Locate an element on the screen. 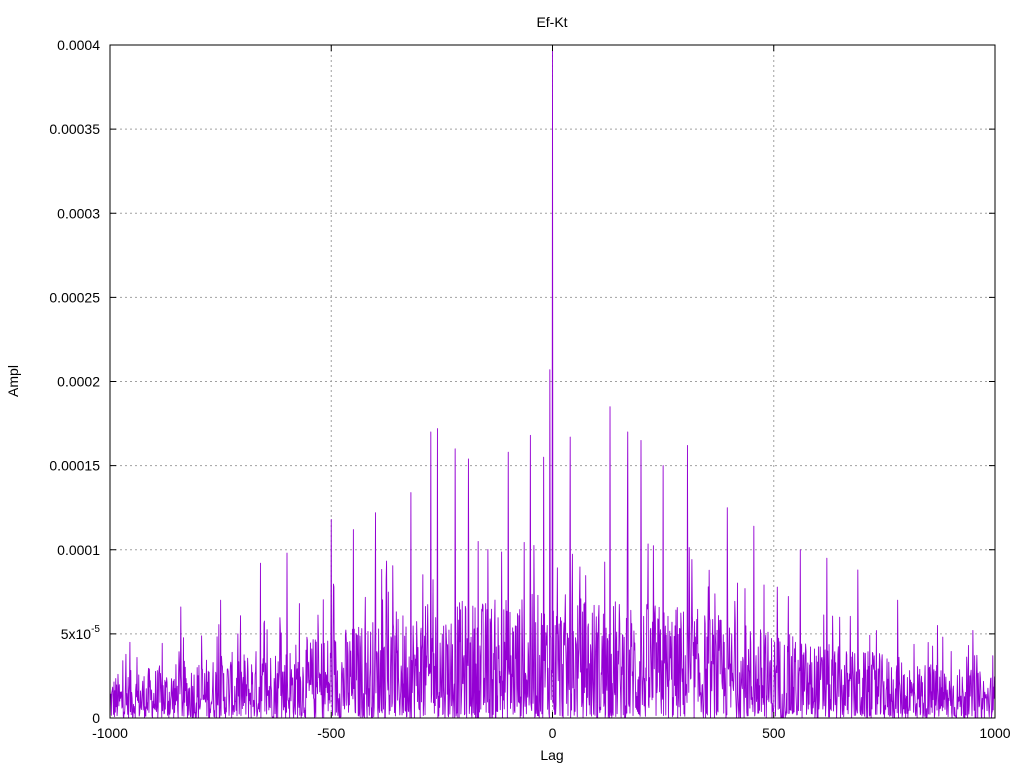  y-tick-label-text: 0.0003 is located at coordinates (78, 213).